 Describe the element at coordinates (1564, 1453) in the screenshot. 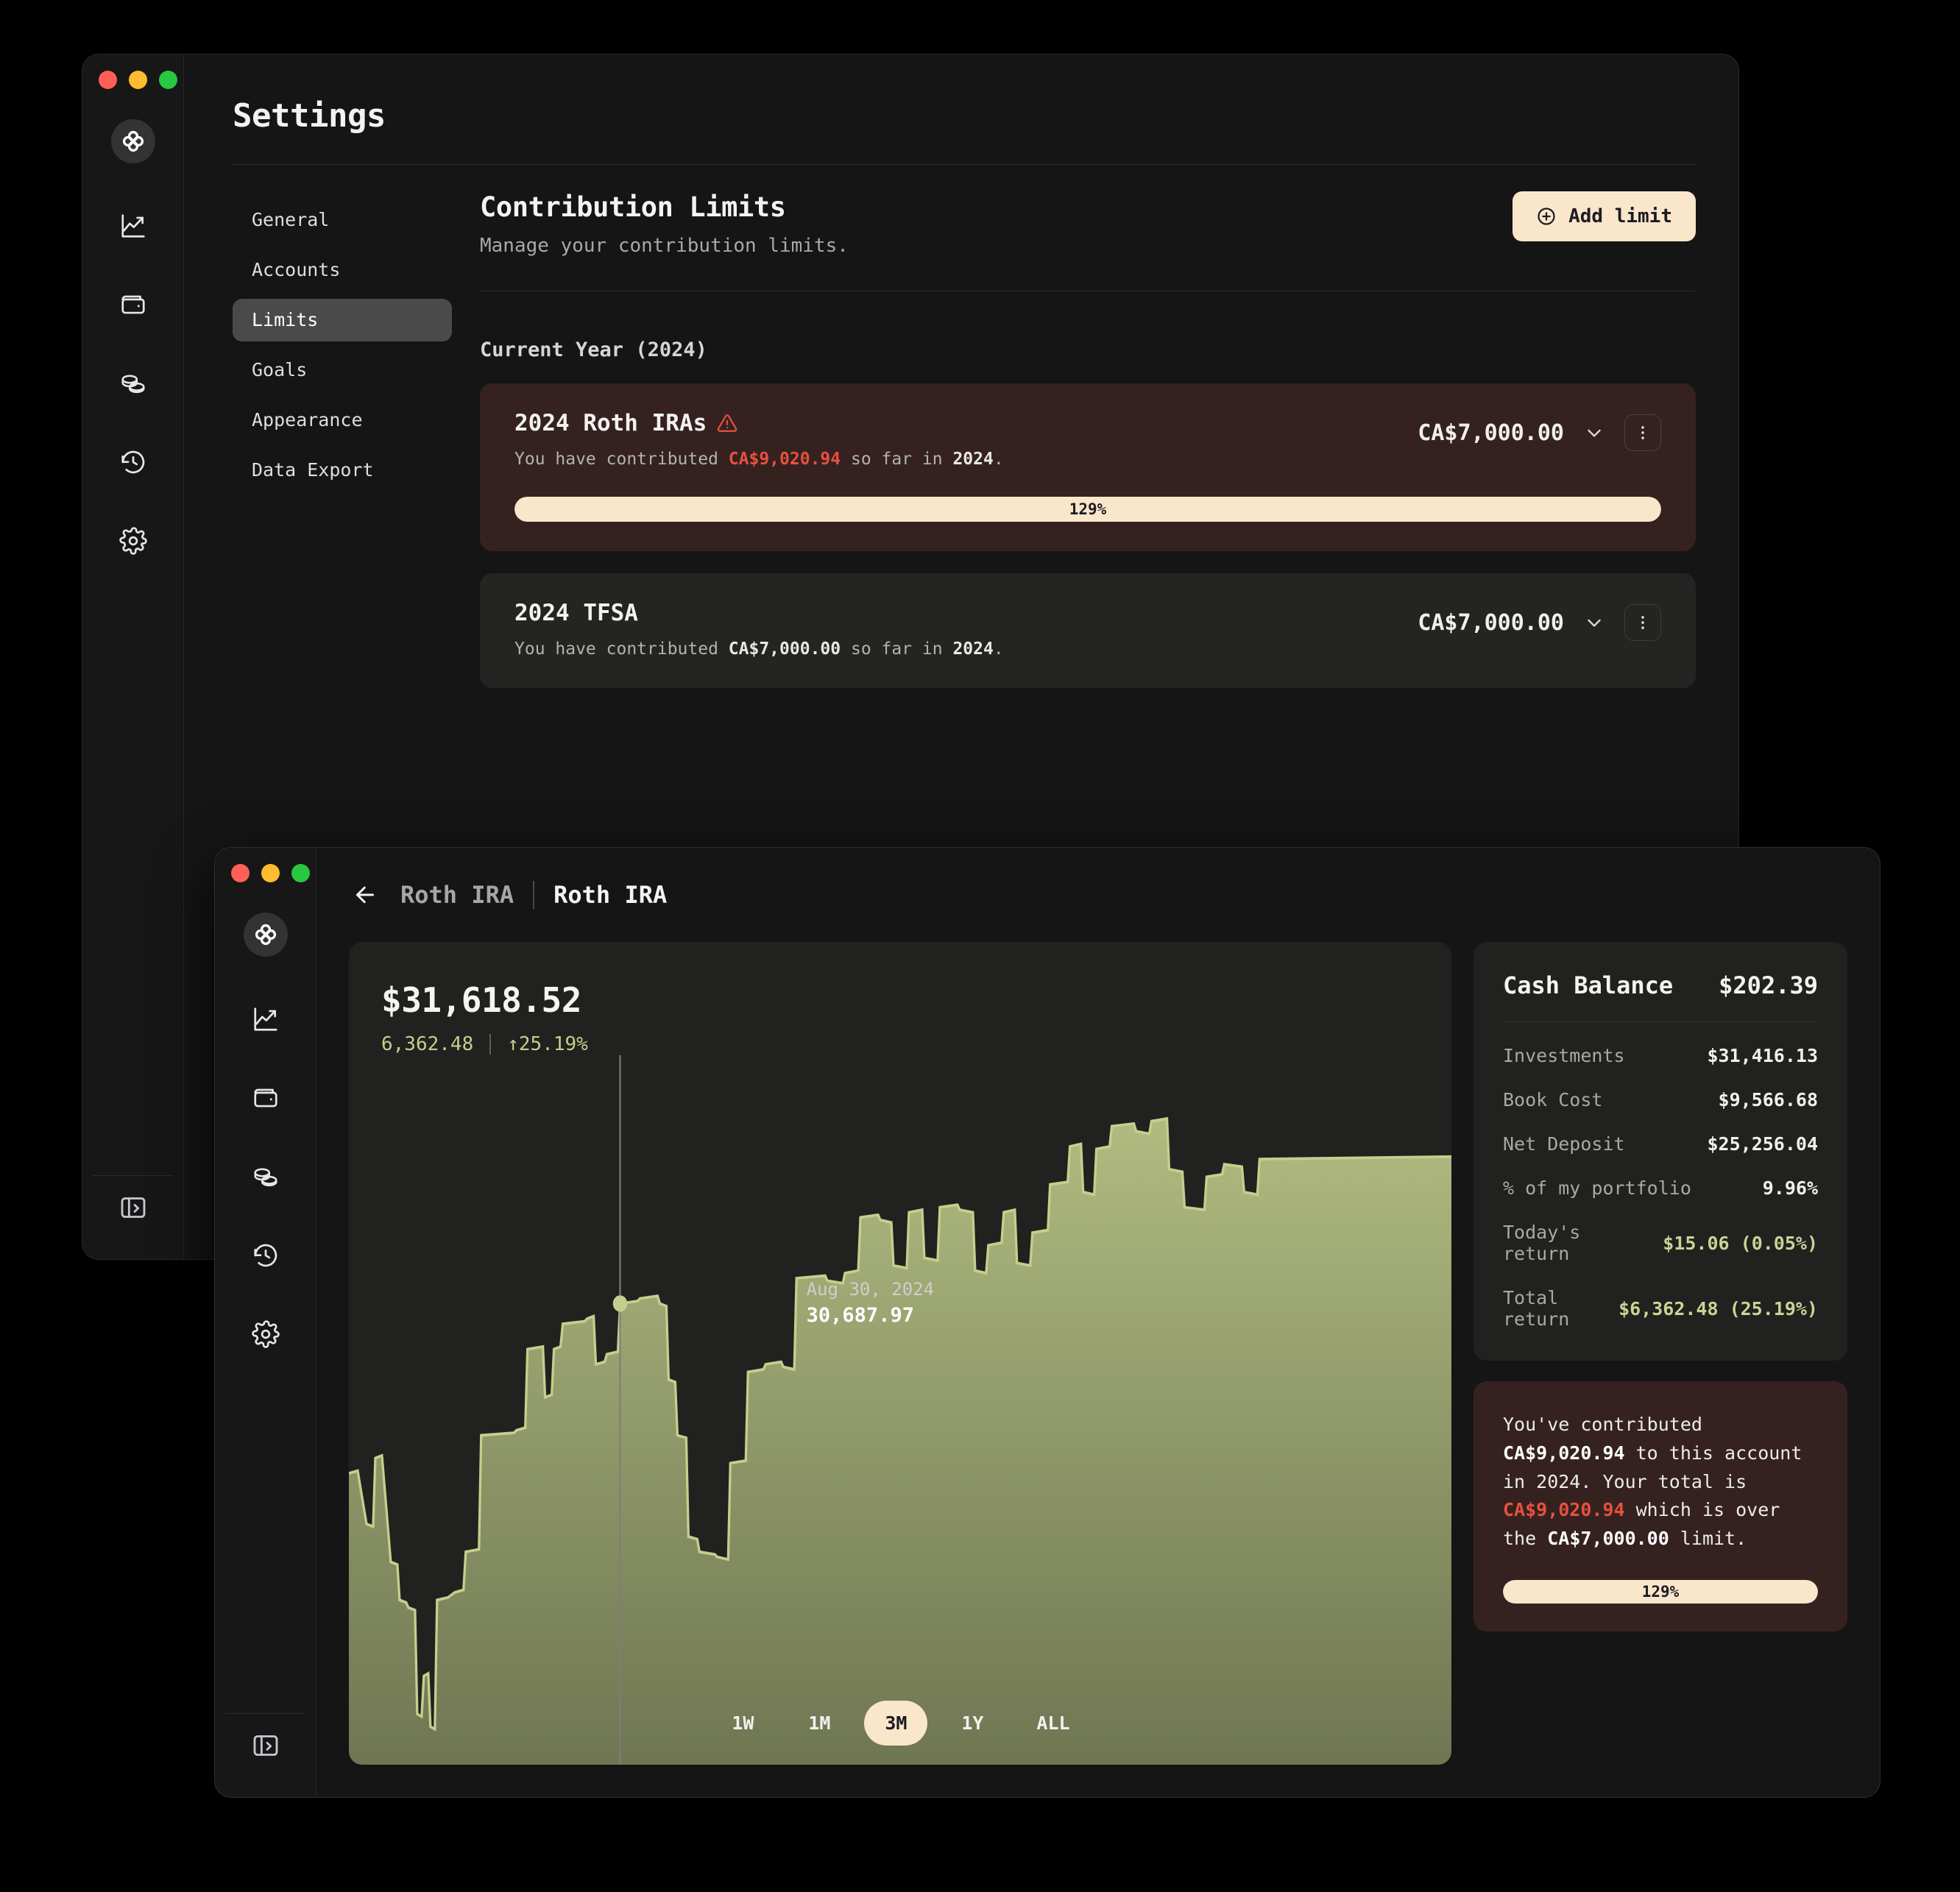

I see `contrib-amount-1: CA$9,020.94` at that location.